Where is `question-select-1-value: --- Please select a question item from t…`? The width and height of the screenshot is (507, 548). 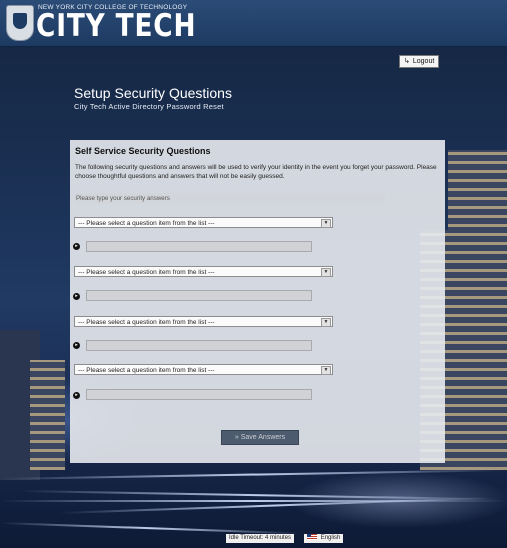
question-select-1-value: --- Please select a question item from t… is located at coordinates (146, 223).